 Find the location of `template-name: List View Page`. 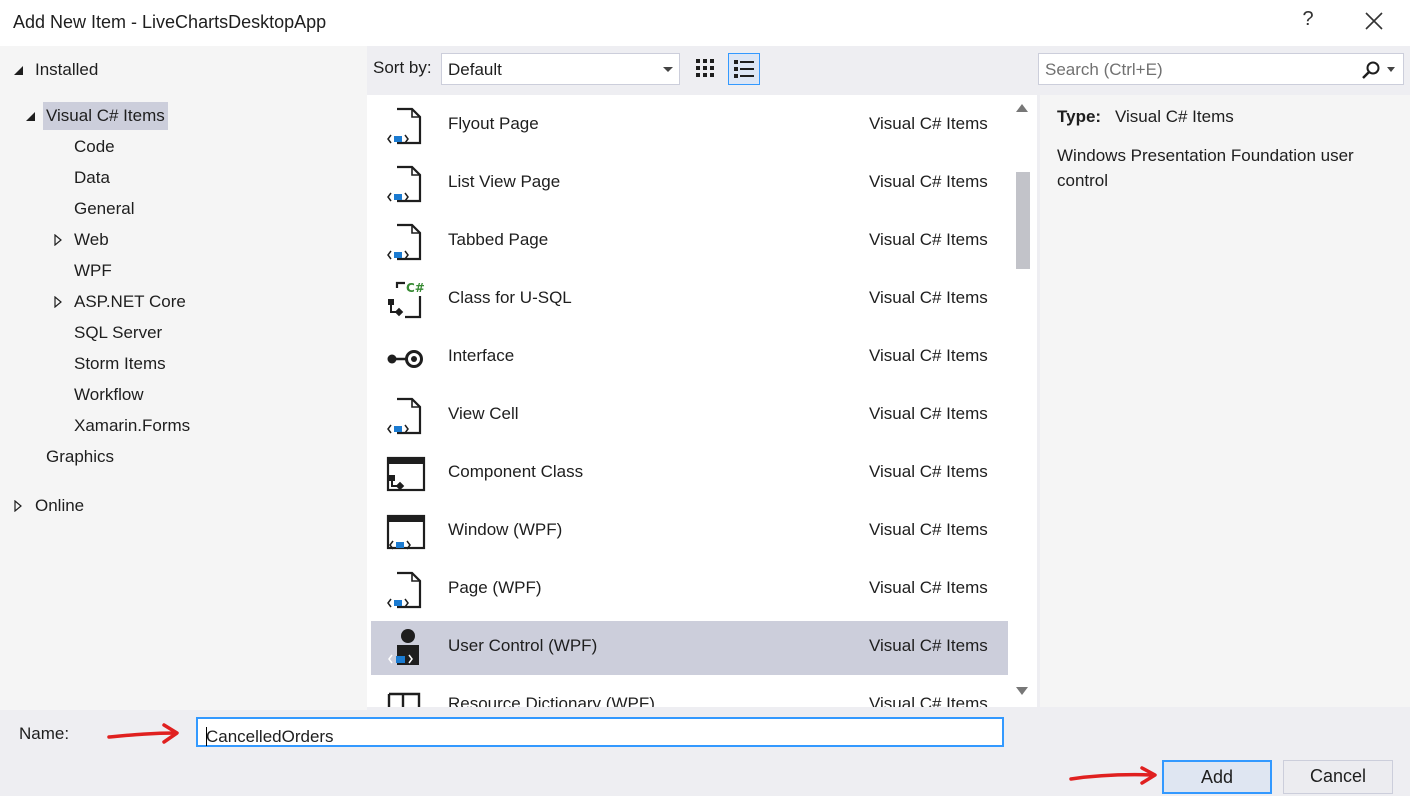

template-name: List View Page is located at coordinates (504, 181).